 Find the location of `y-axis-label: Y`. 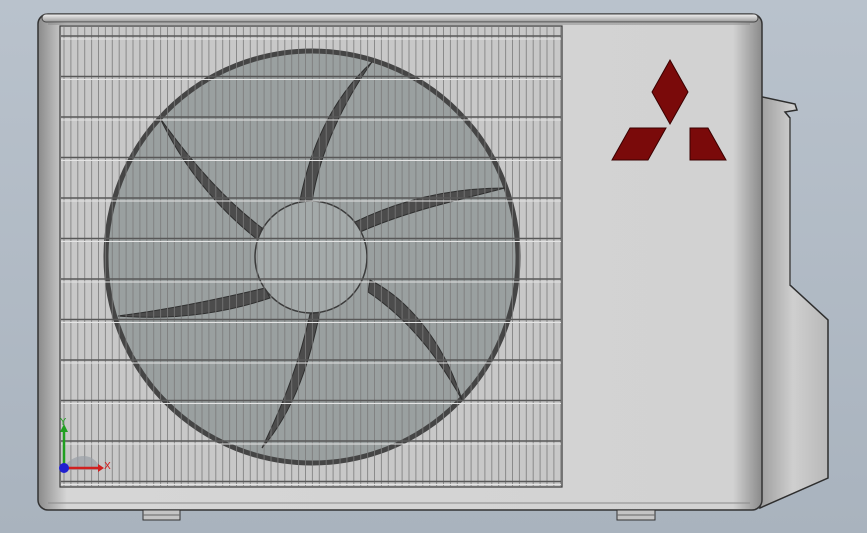

y-axis-label: Y is located at coordinates (63, 422).